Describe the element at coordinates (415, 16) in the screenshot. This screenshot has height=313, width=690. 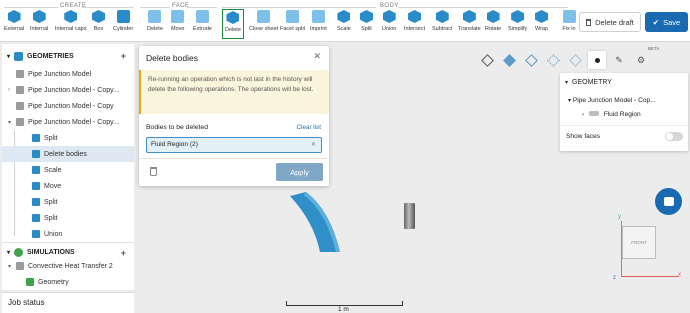
I see `intersect-icon` at that location.